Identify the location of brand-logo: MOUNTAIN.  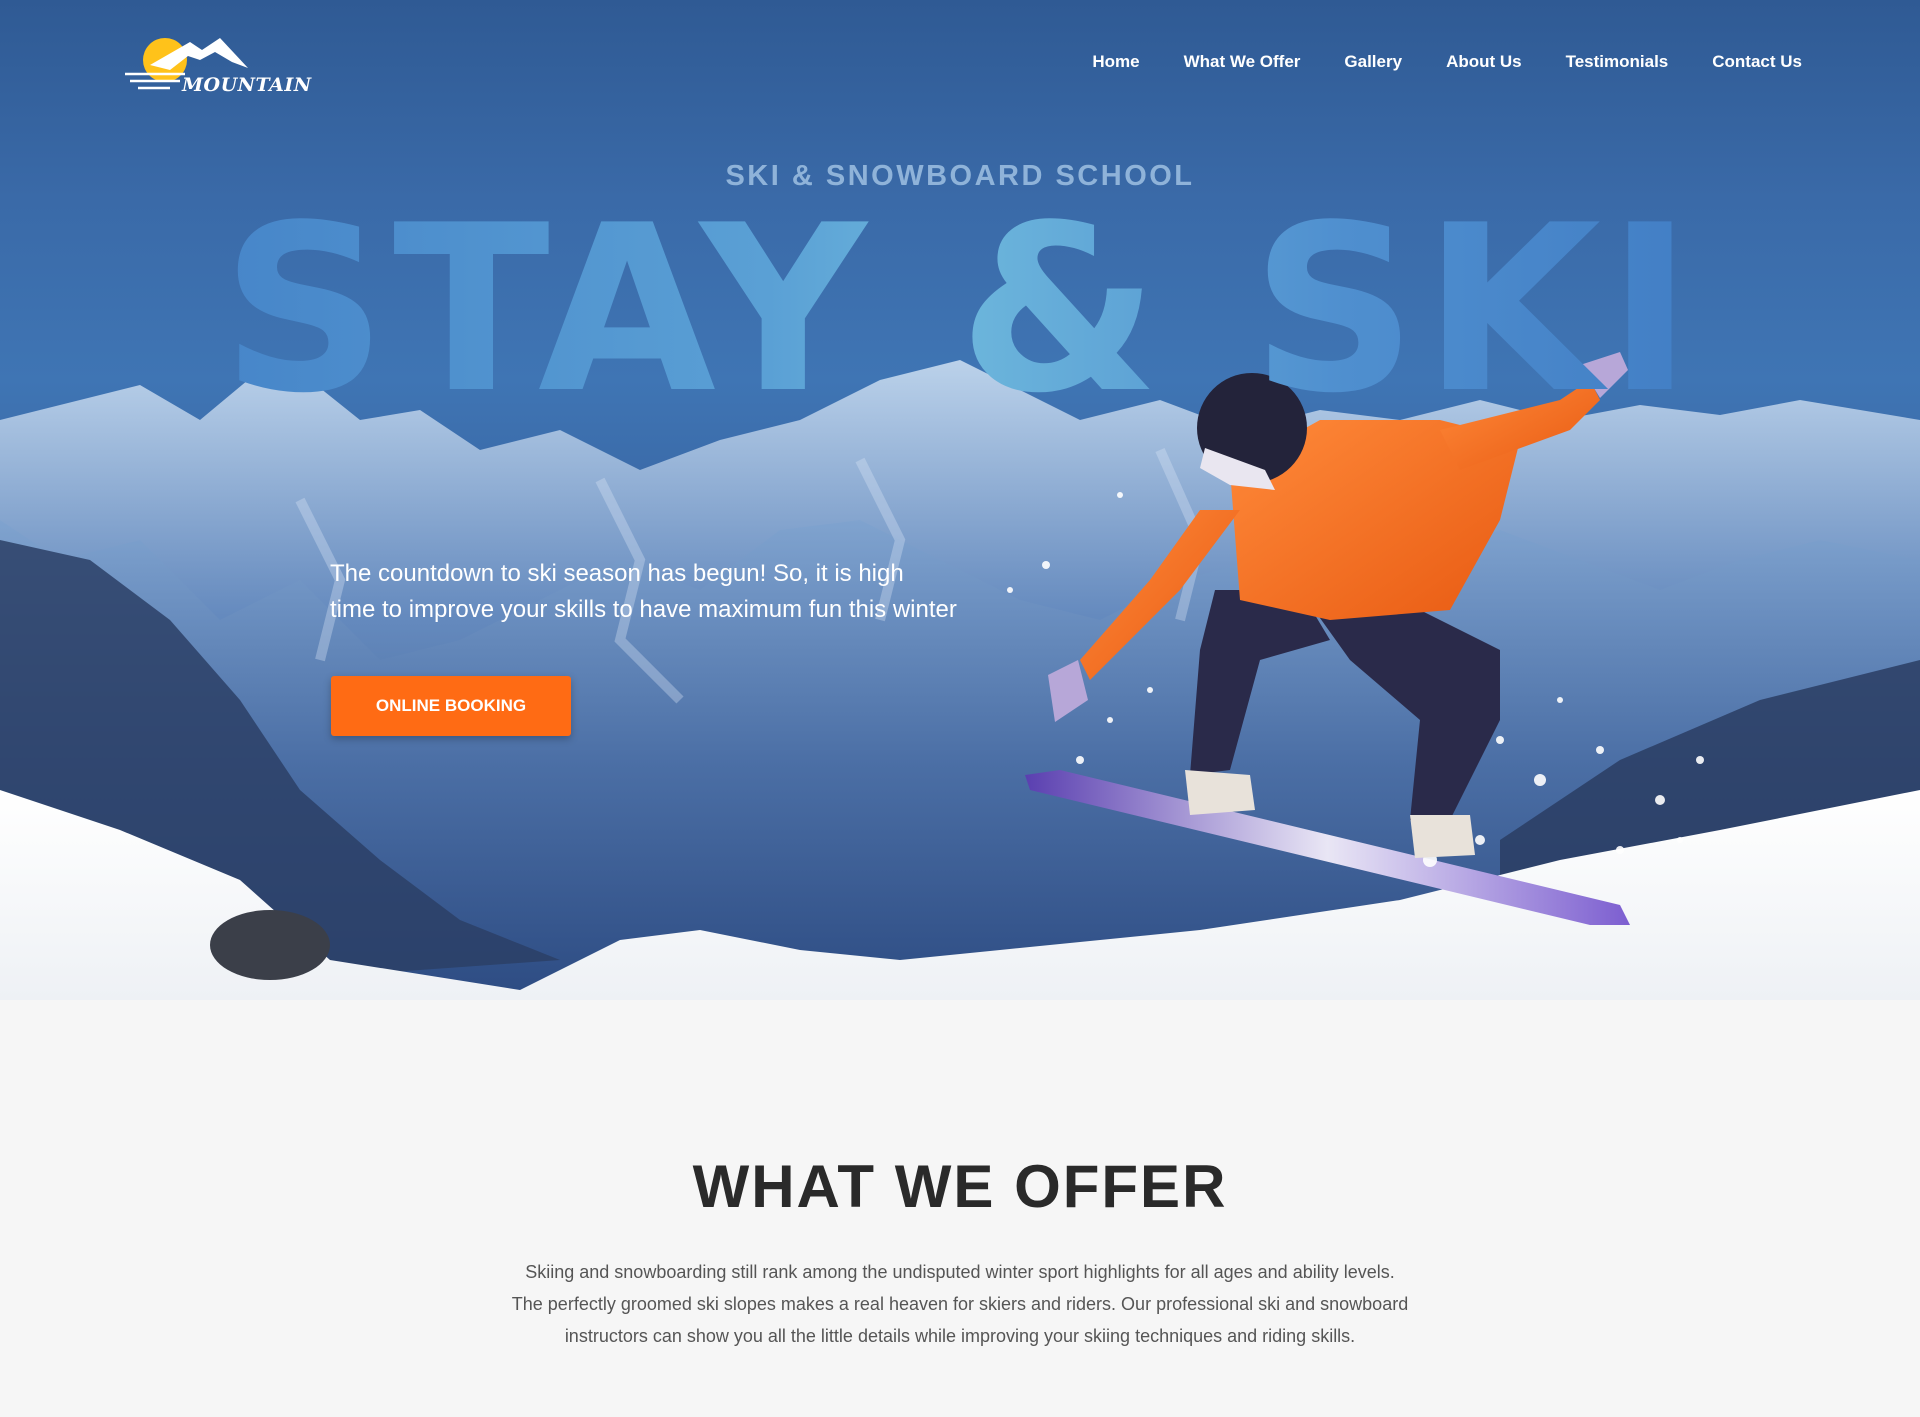
(215, 65).